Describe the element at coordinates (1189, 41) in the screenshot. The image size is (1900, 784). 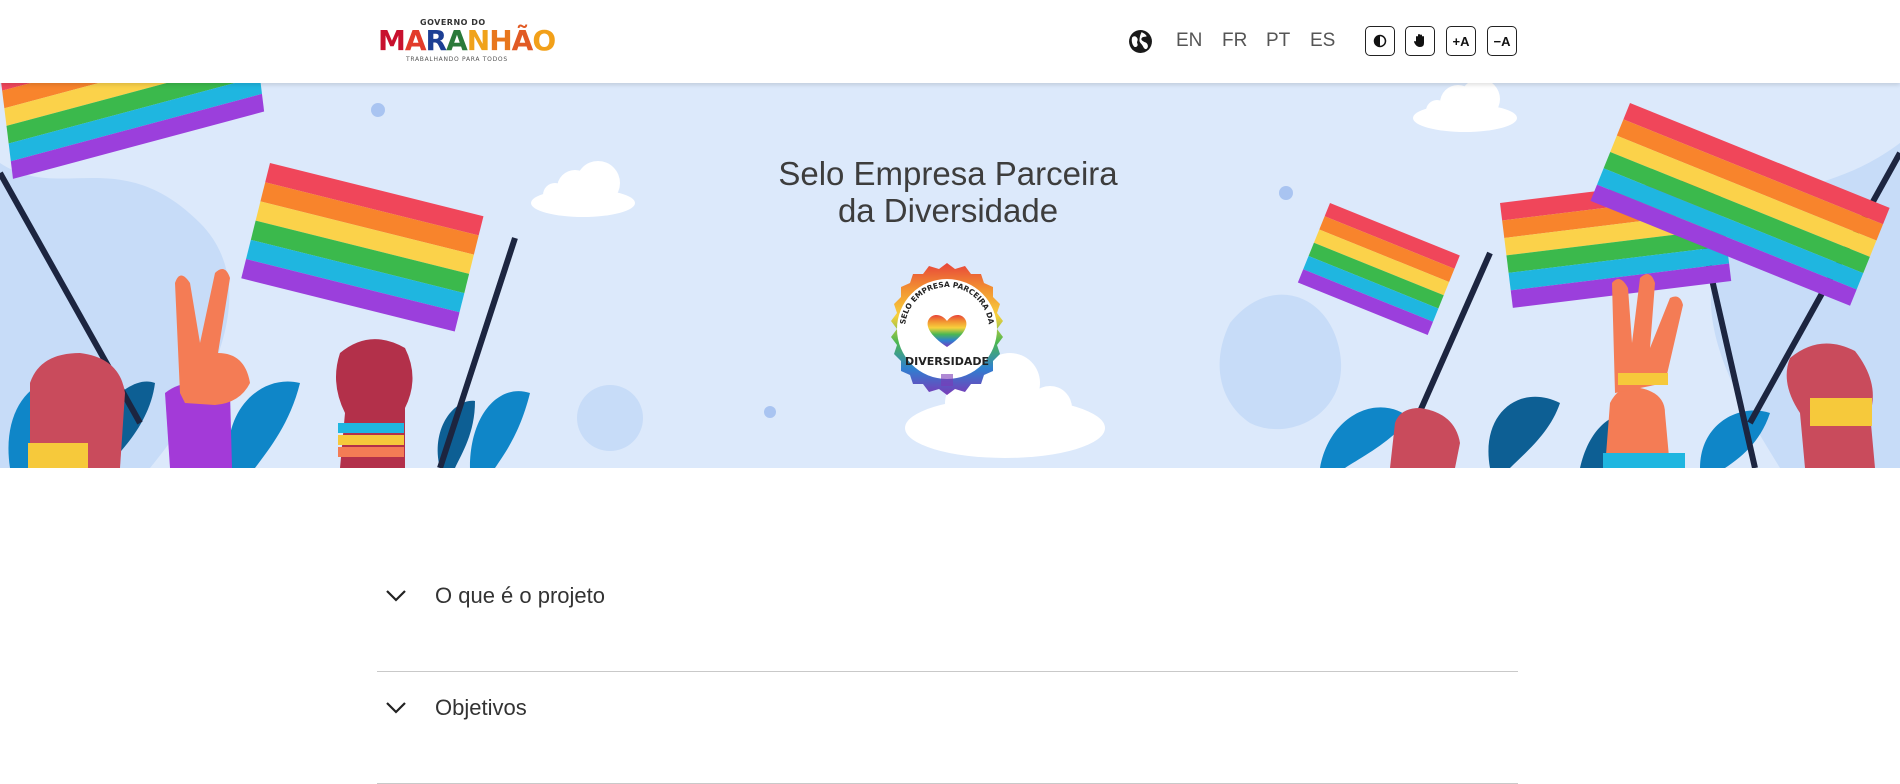
I see `language-en: EN` at that location.